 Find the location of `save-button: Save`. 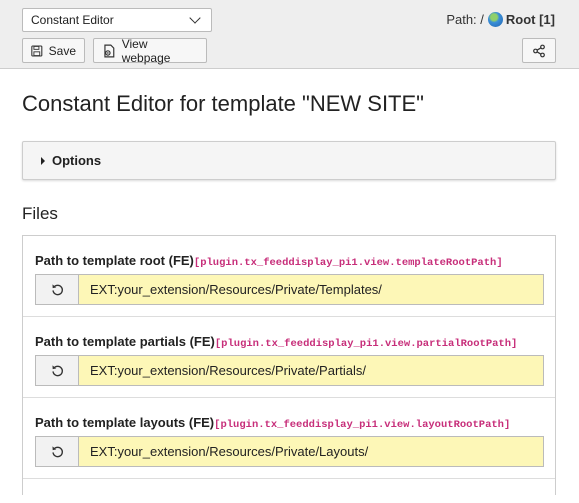

save-button: Save is located at coordinates (53, 50).